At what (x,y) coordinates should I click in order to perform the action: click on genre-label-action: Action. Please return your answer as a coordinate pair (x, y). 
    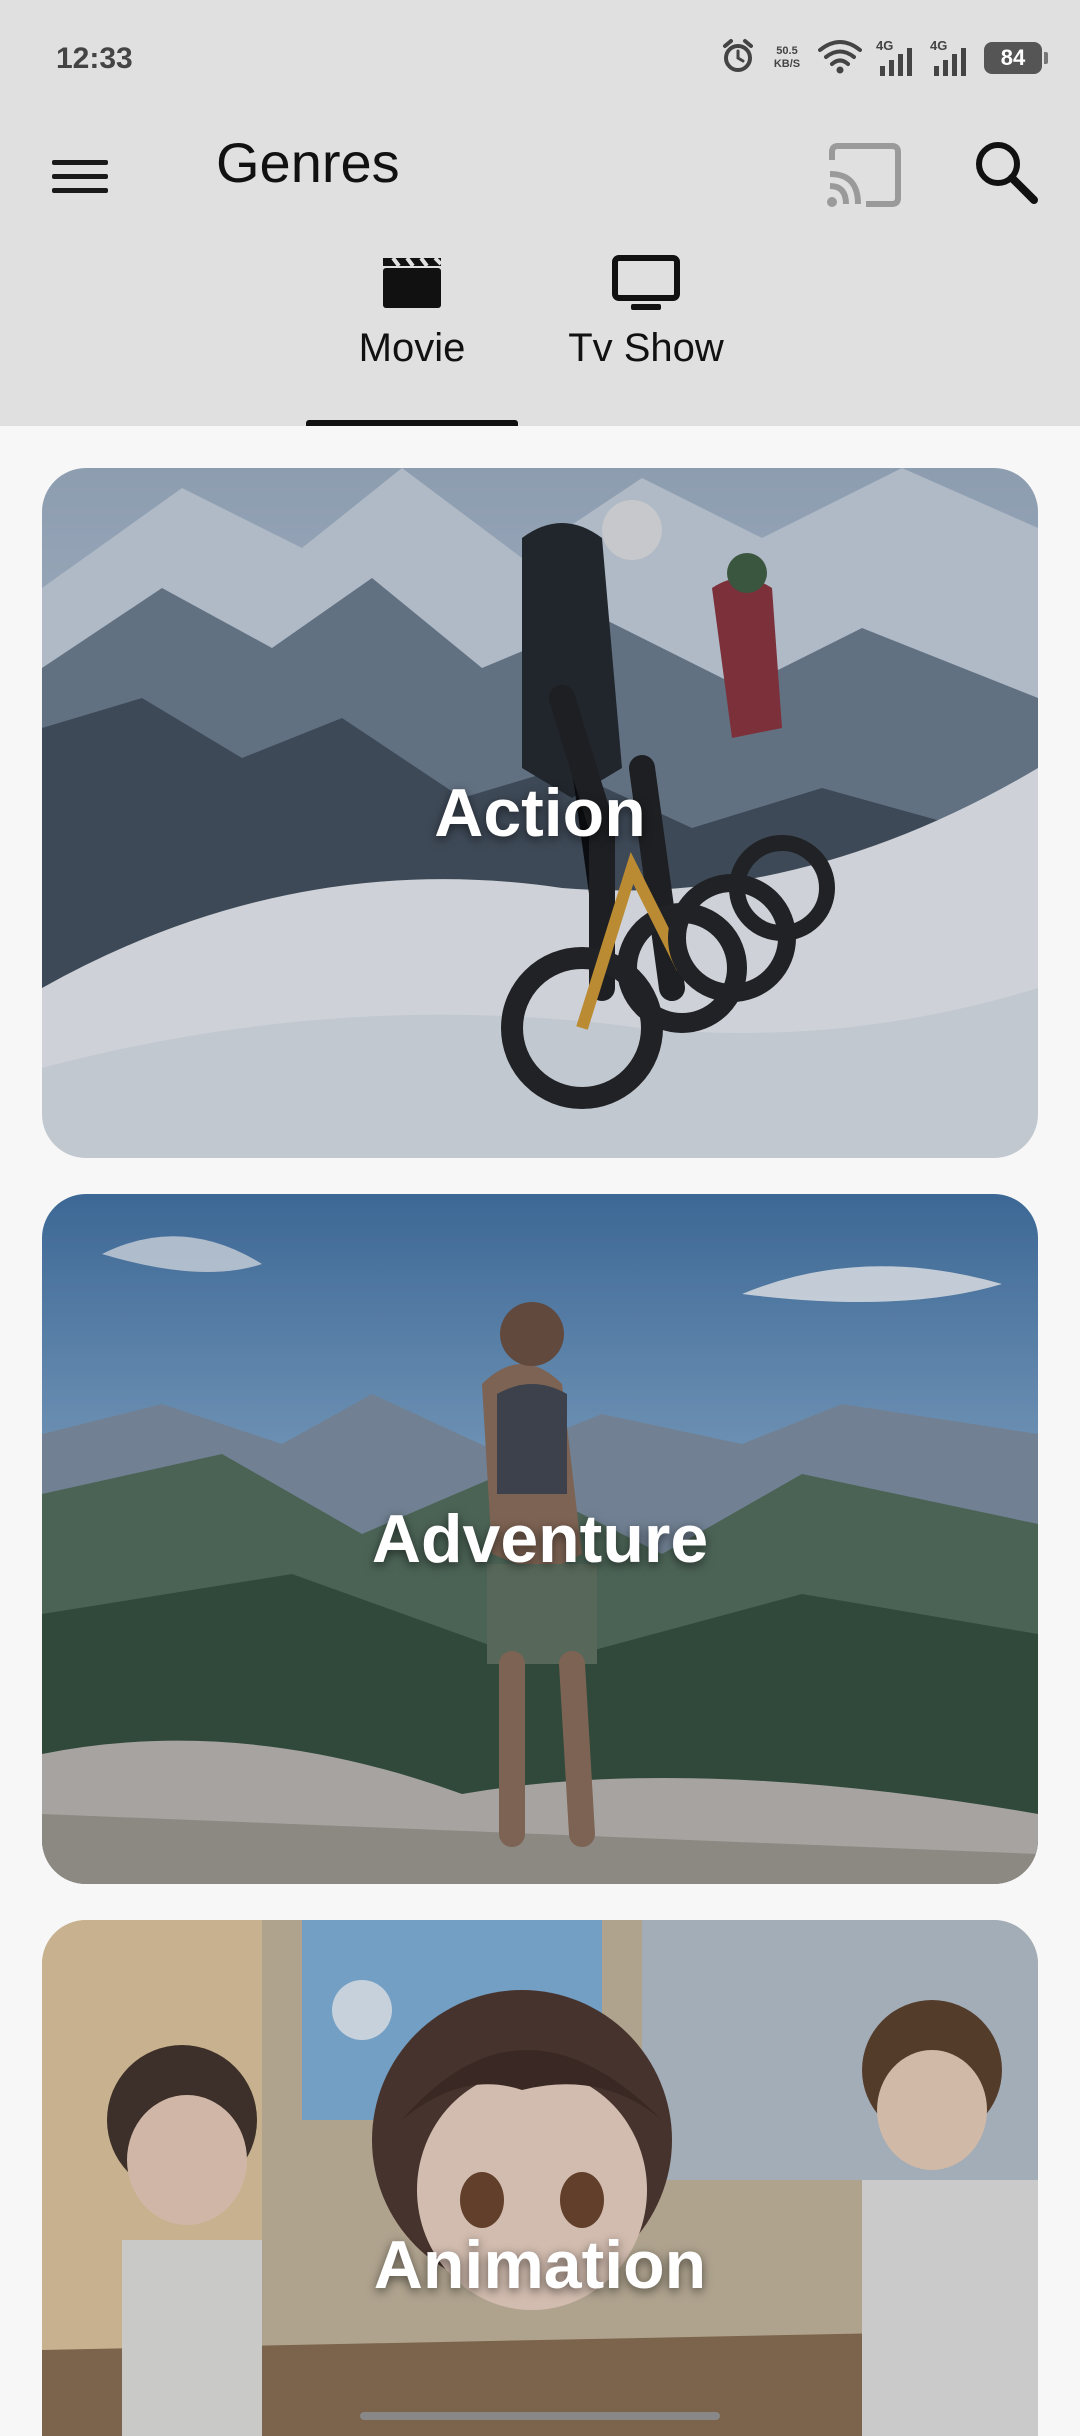
    Looking at the image, I should click on (540, 813).